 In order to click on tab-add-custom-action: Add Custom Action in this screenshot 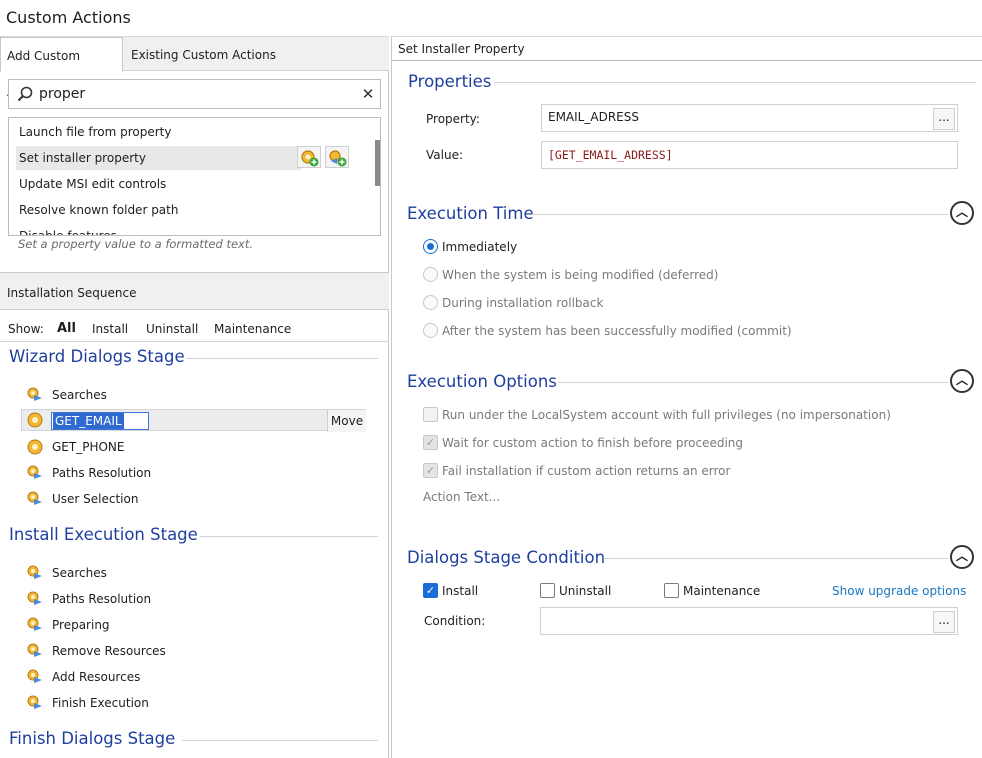, I will do `click(61, 68)`.